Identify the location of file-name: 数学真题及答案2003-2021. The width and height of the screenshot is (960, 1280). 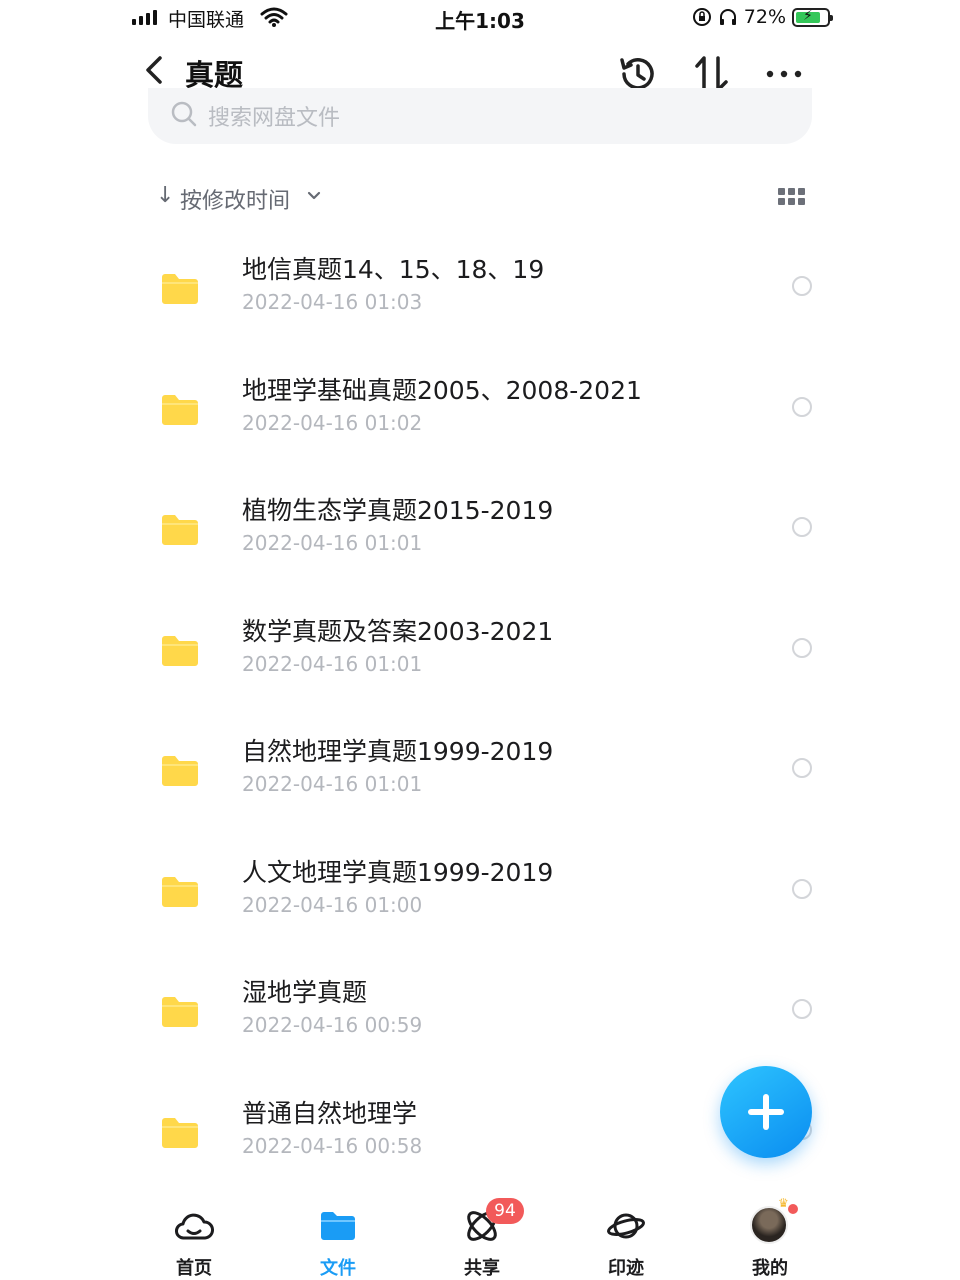
(398, 631).